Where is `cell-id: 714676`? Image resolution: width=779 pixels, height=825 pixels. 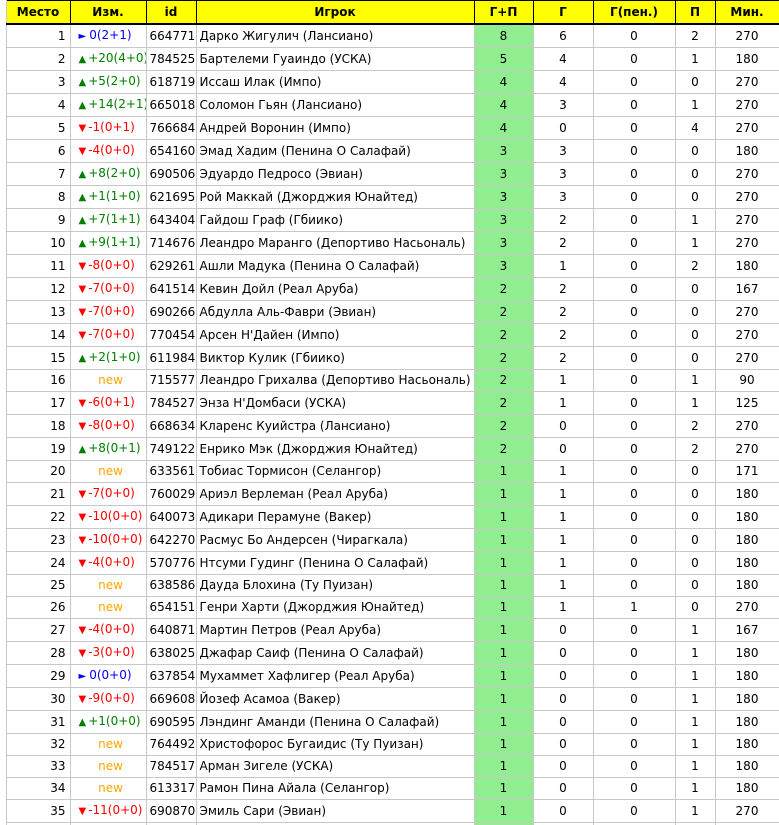 cell-id: 714676 is located at coordinates (171, 243).